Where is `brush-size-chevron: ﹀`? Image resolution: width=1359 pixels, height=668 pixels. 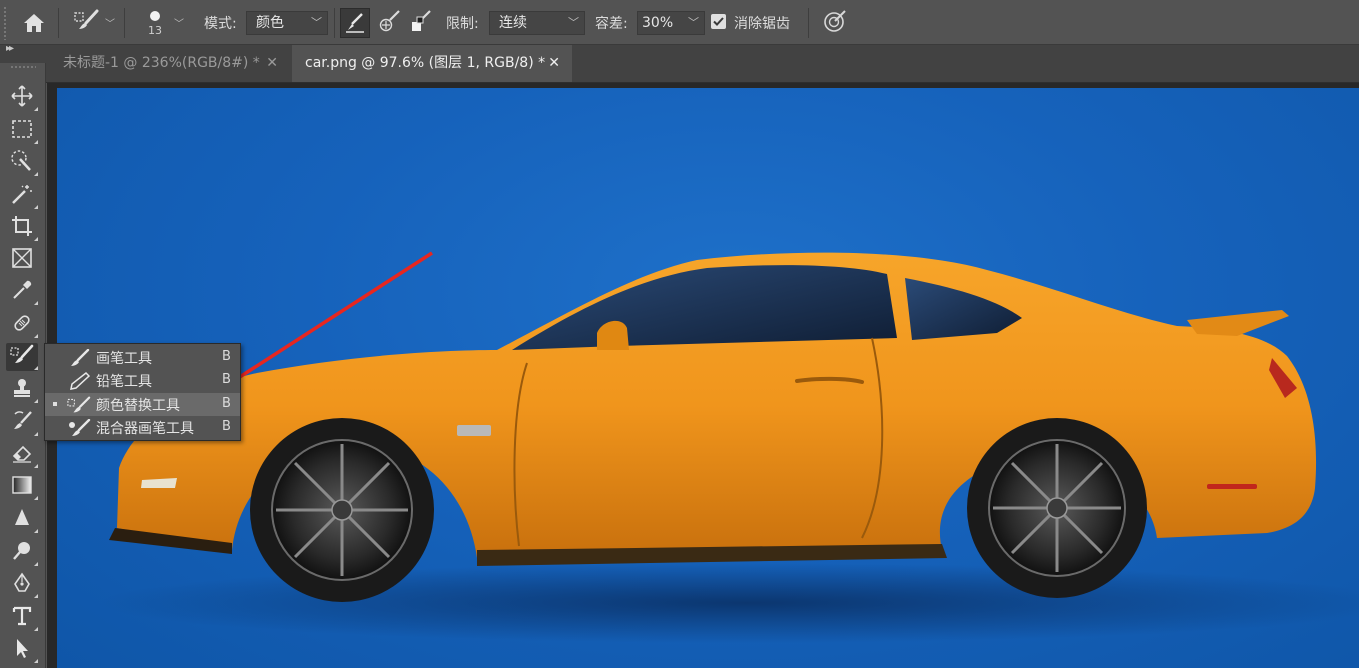 brush-size-chevron: ﹀ is located at coordinates (179, 22).